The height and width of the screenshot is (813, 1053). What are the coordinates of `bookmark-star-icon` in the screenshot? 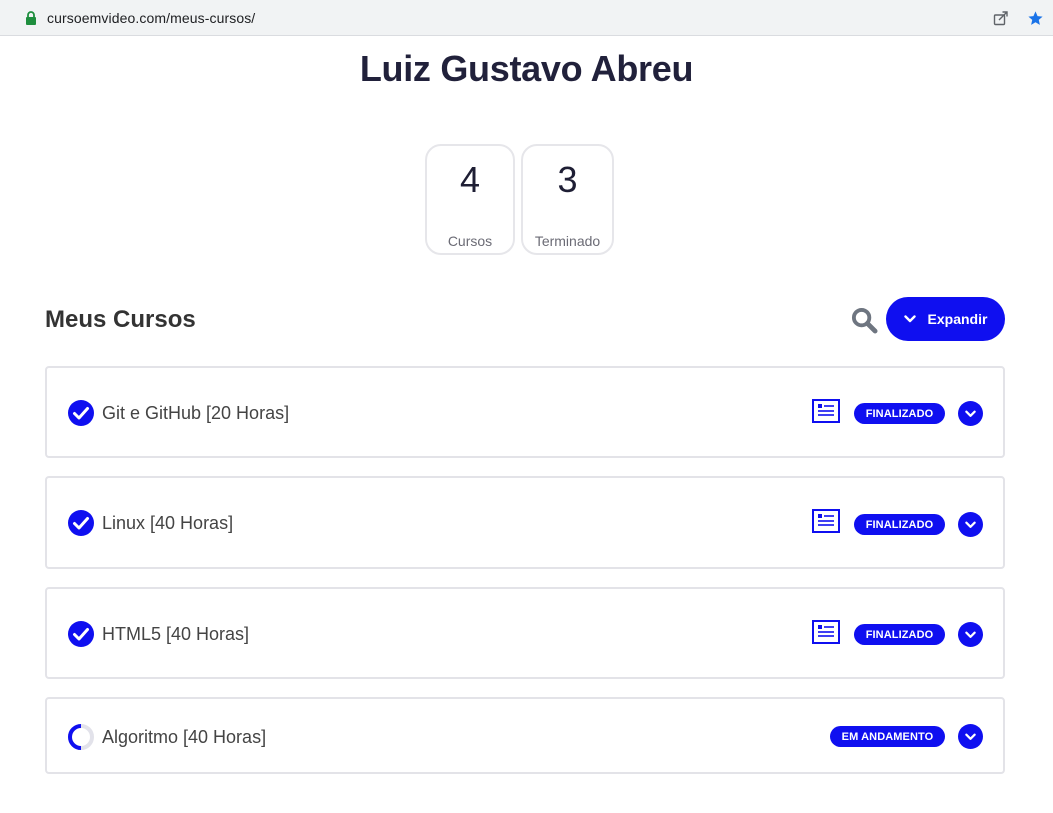 It's located at (1035, 18).